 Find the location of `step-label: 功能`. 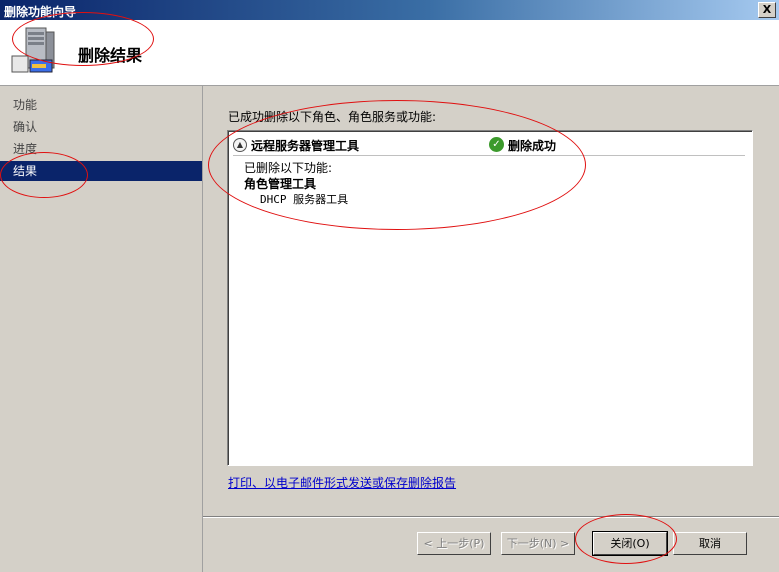

step-label: 功能 is located at coordinates (25, 105).